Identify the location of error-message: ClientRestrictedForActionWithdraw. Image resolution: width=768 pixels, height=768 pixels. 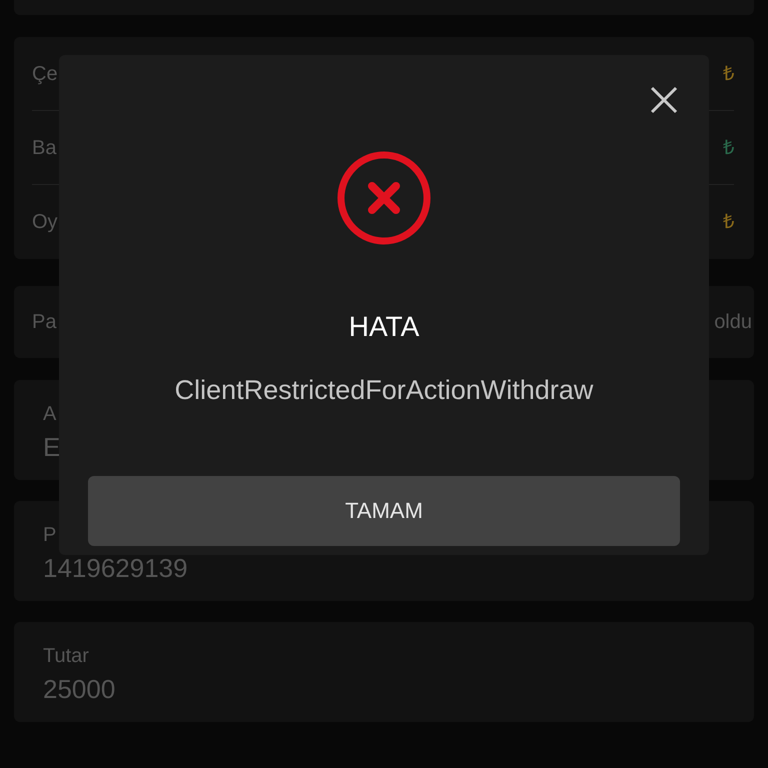
(384, 390).